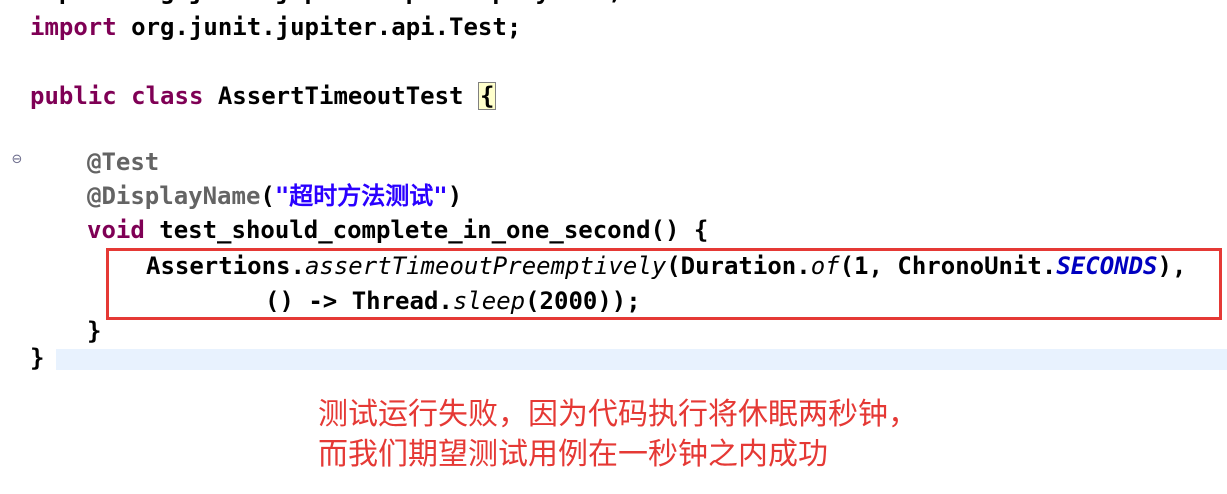 This screenshot has height=494, width=1227. I want to click on code-line-annotation-test: @Test, so click(123, 162).